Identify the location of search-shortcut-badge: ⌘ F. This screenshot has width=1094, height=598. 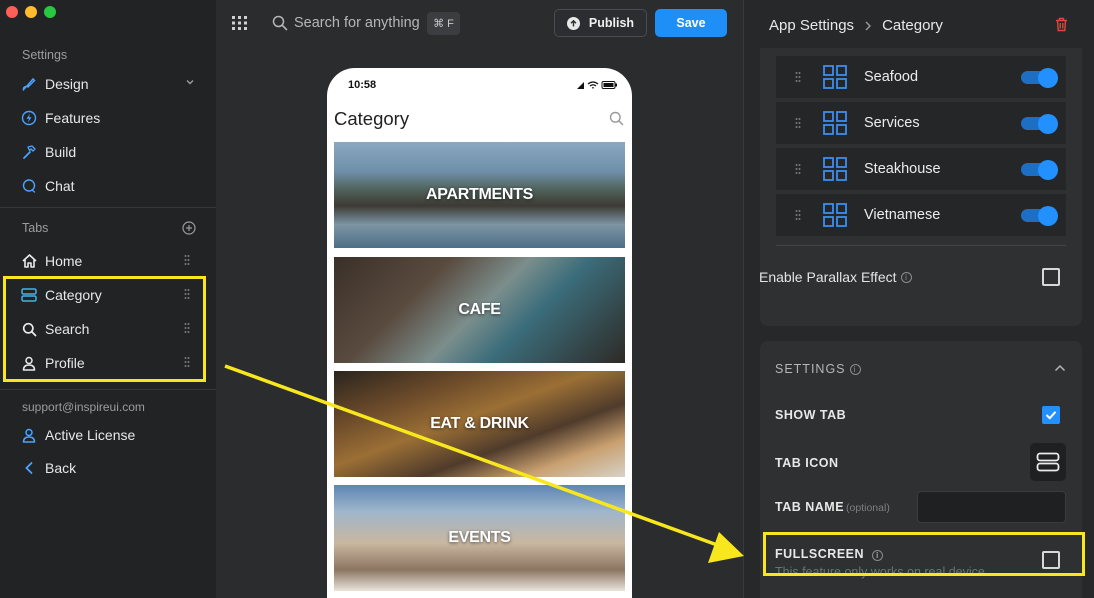
(443, 23).